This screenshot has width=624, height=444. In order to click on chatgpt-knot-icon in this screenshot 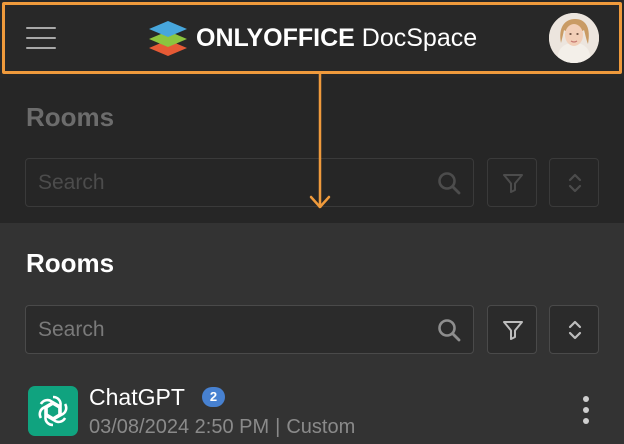, I will do `click(53, 411)`.